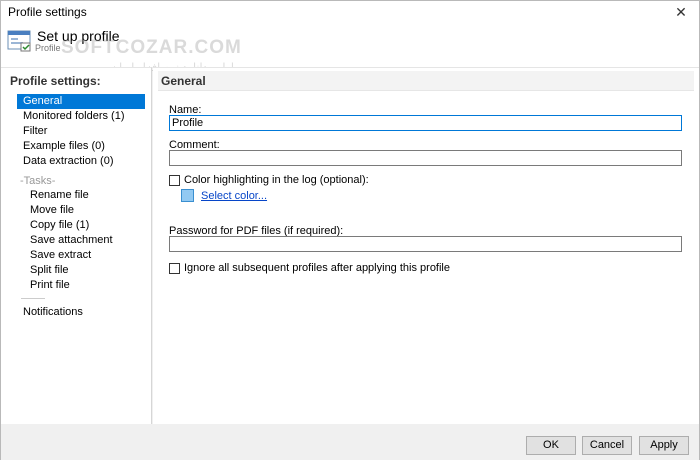  Describe the element at coordinates (607, 445) in the screenshot. I see `cancel-button: Cancel` at that location.